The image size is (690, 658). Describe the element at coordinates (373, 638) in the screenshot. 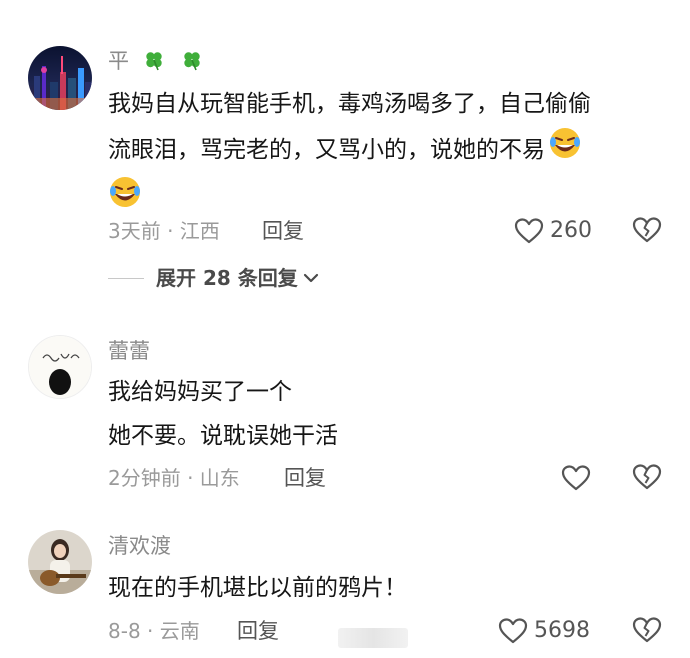

I see `watermark` at that location.